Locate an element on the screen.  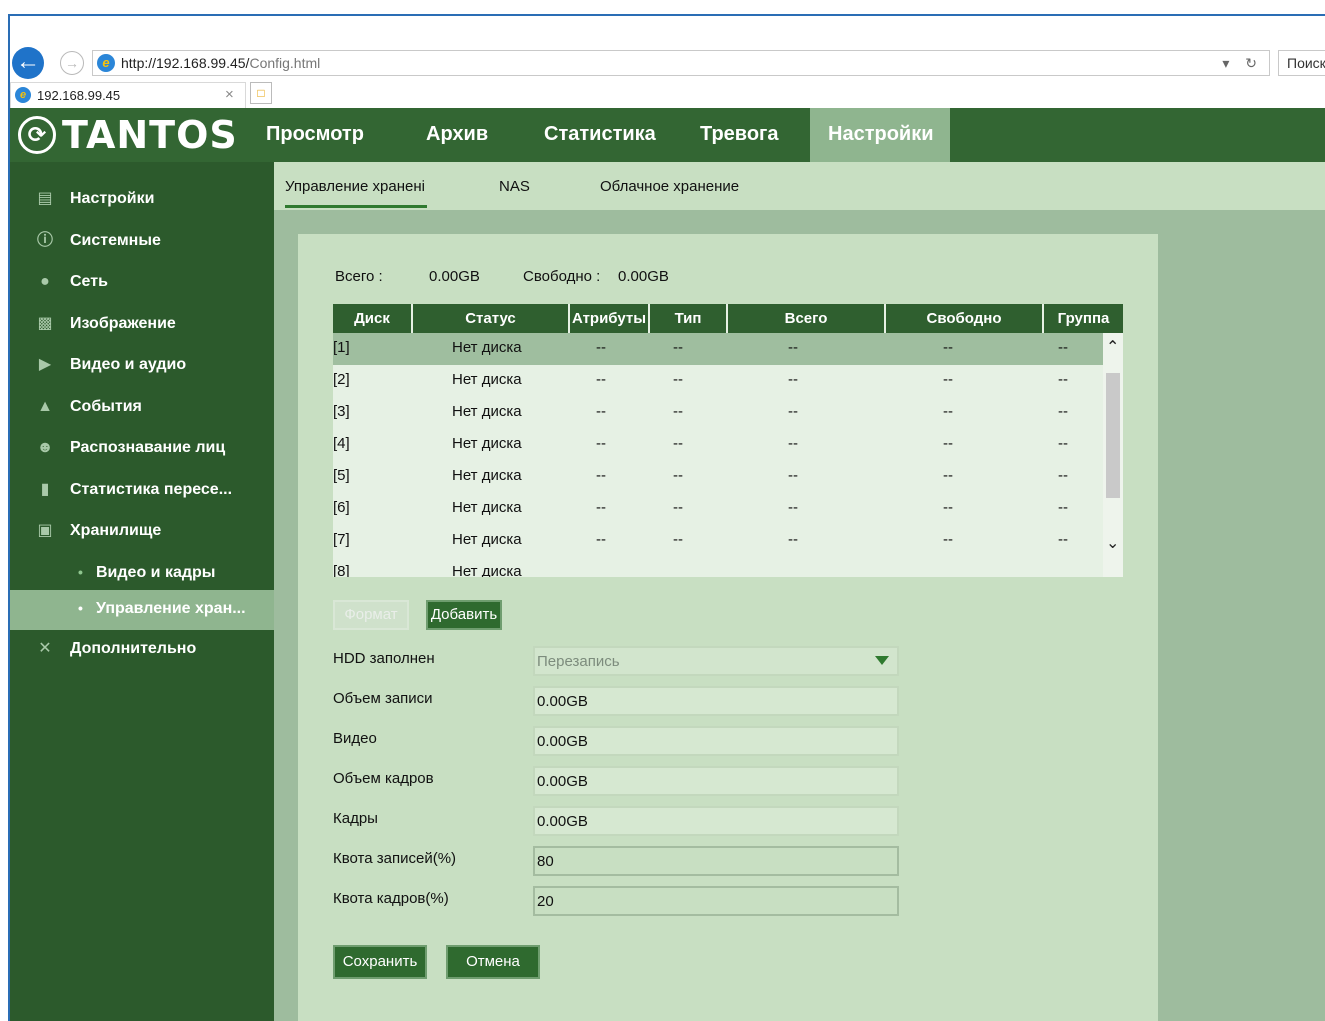
sidebar-item-events: ▲ События is located at coordinates (142, 408).